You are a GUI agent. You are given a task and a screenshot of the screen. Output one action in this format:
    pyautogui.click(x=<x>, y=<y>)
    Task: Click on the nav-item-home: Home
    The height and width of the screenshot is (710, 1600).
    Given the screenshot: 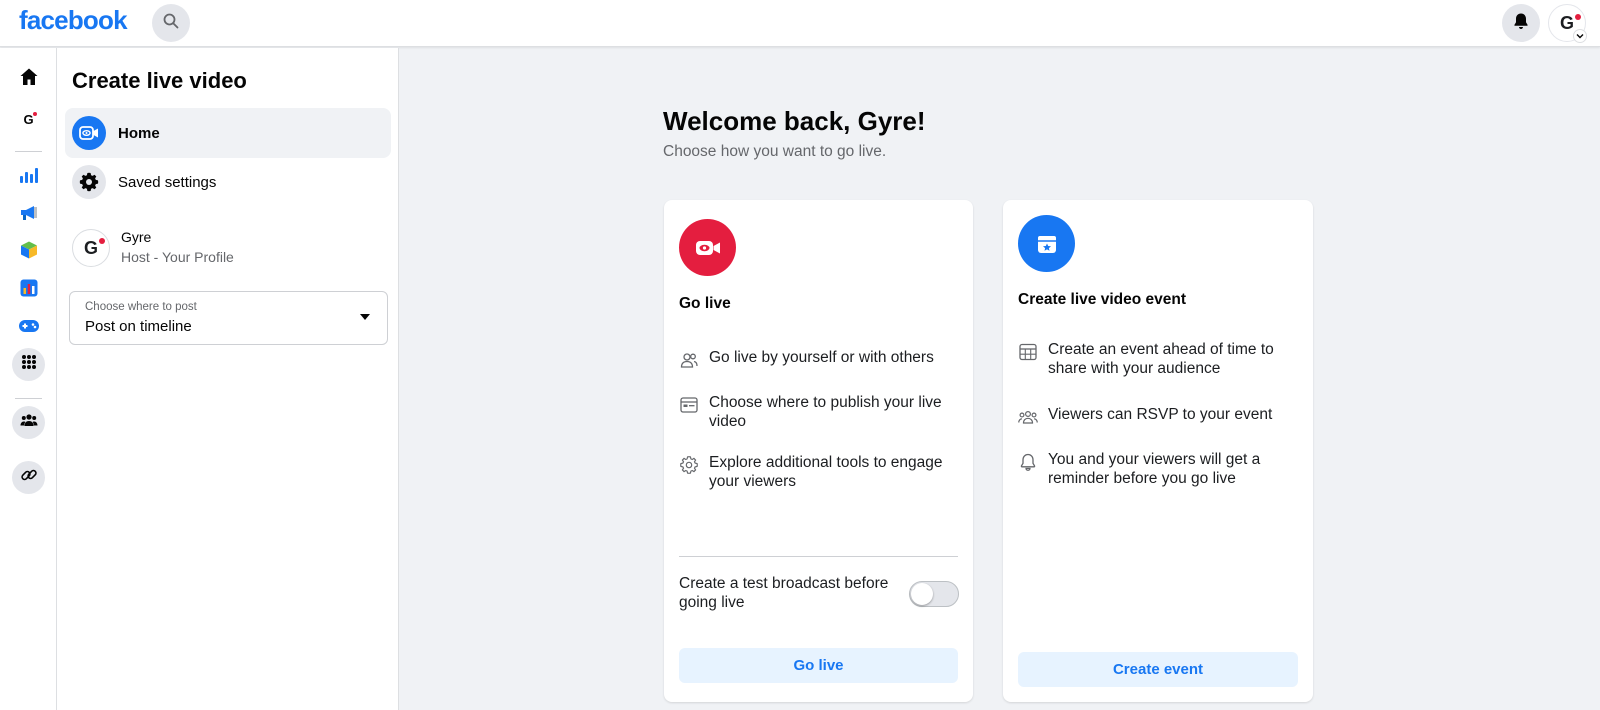 What is the action you would take?
    pyautogui.click(x=228, y=133)
    